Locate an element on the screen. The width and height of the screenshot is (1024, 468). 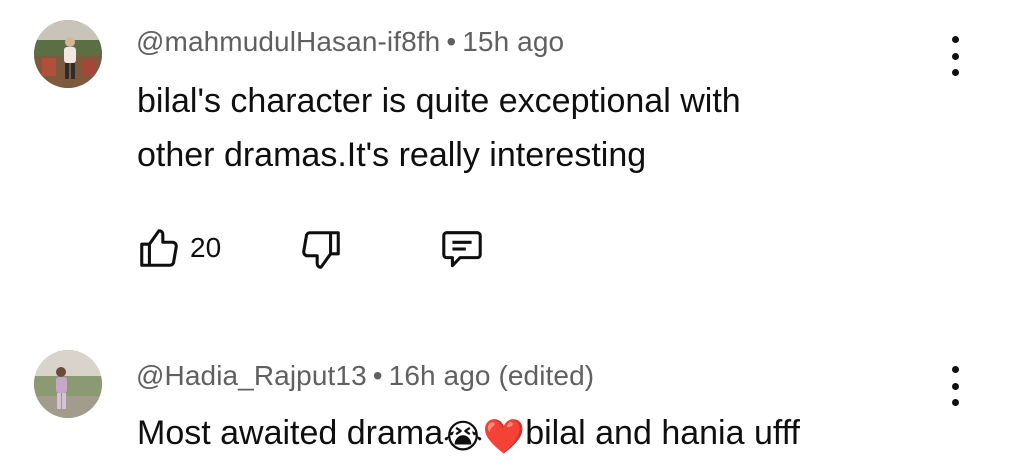
dislike-button is located at coordinates (321, 250).